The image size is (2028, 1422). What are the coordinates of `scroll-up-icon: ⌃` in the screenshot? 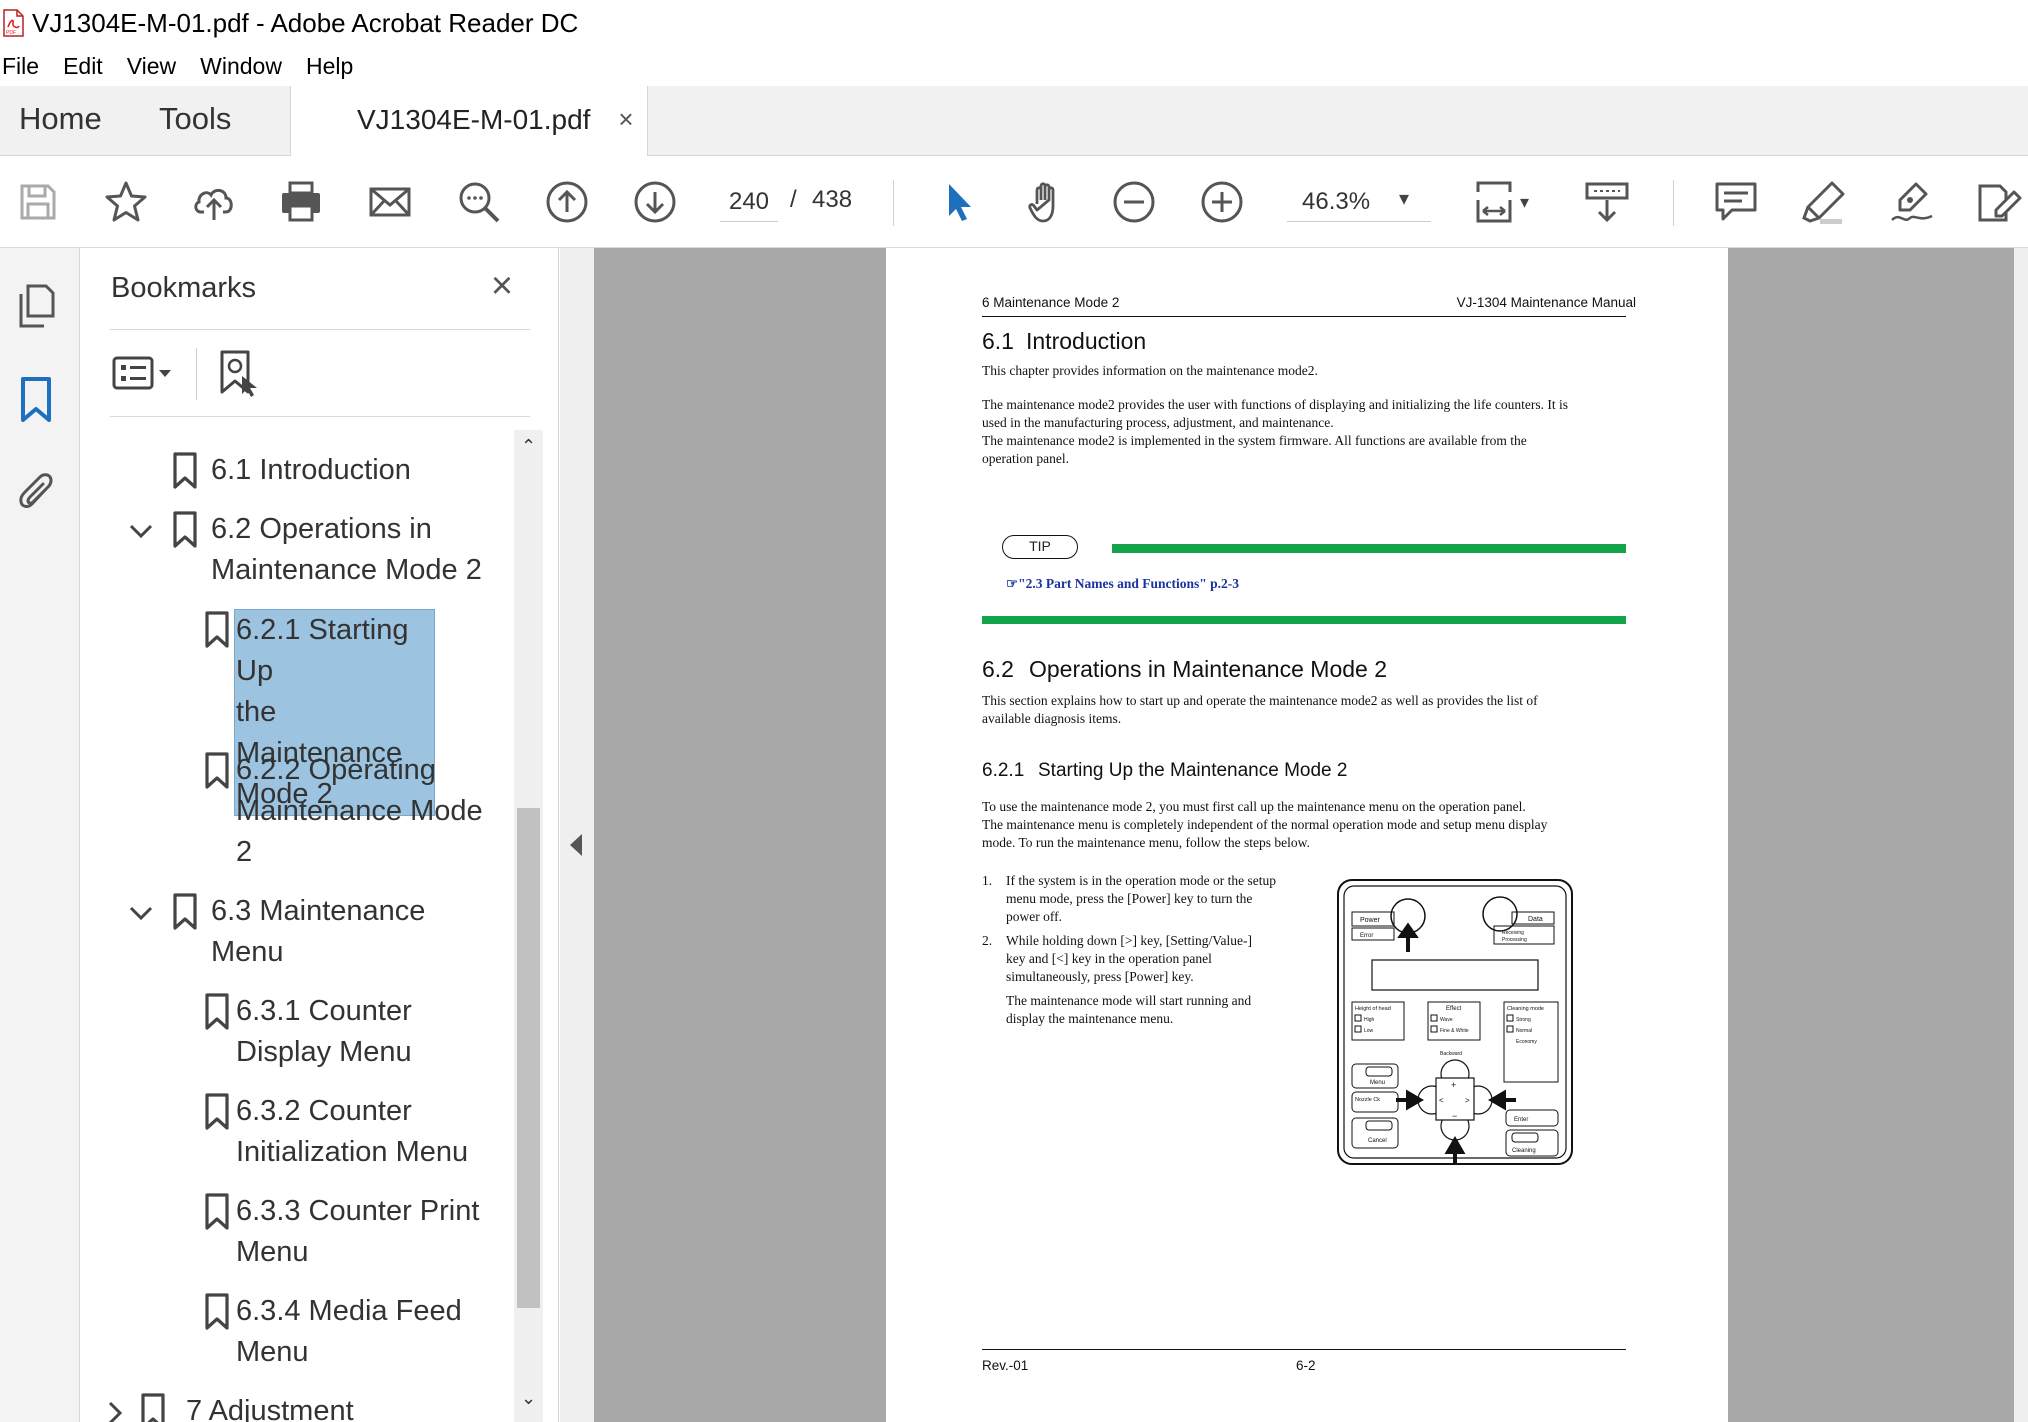 It's located at (528, 448).